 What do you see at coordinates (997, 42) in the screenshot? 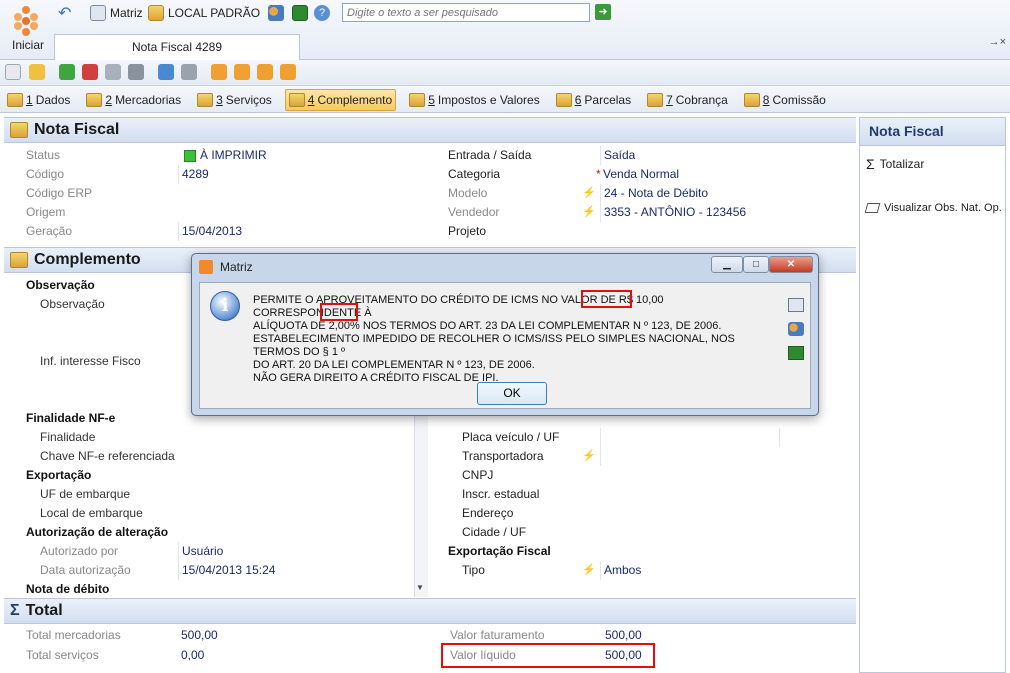
I see `pin-icon: →×` at bounding box center [997, 42].